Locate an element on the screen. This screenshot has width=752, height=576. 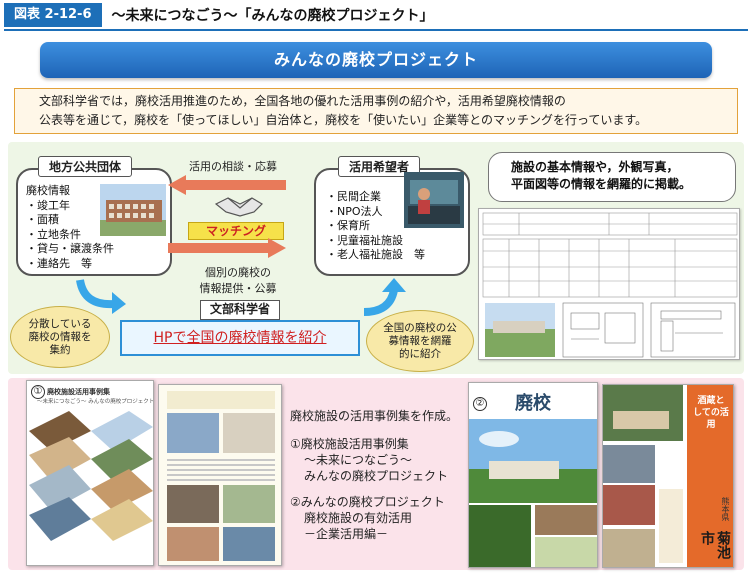
figure-title: 〜未来につなごう〜「みんなの廃校プロジェクト」 is located at coordinates (272, 16).